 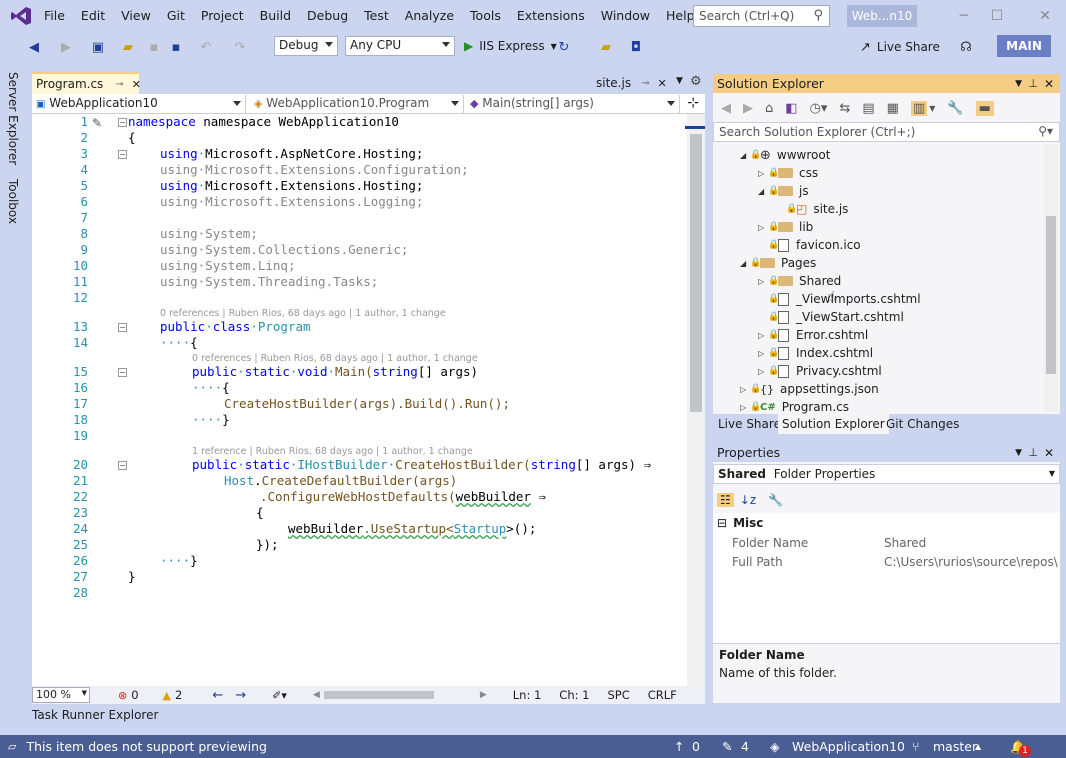 What do you see at coordinates (833, 424) in the screenshot?
I see `tab-solution-explorer: Solution Explorer` at bounding box center [833, 424].